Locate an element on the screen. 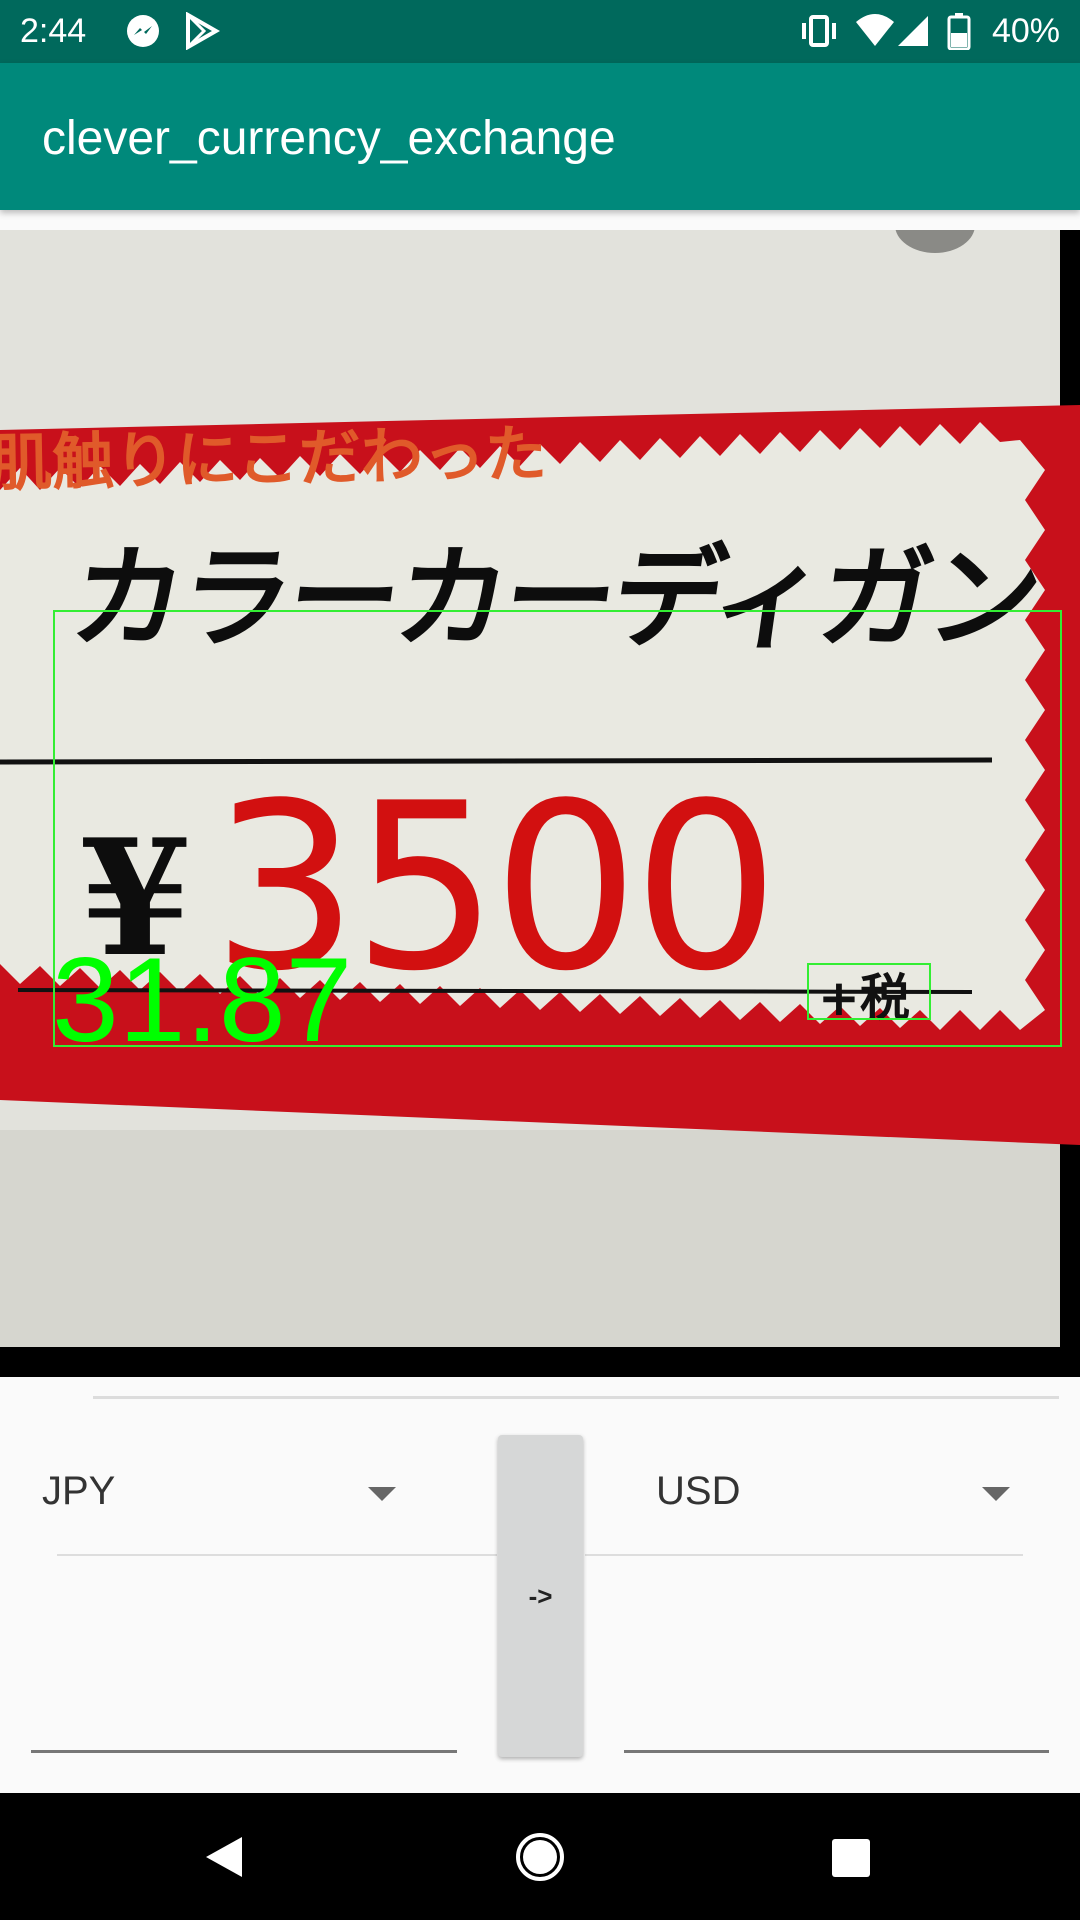 Image resolution: width=1080 pixels, height=1920 pixels. play-store-icon is located at coordinates (203, 31).